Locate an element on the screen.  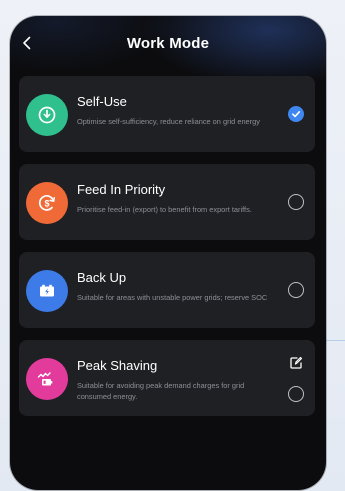
edit-icon is located at coordinates (296, 362).